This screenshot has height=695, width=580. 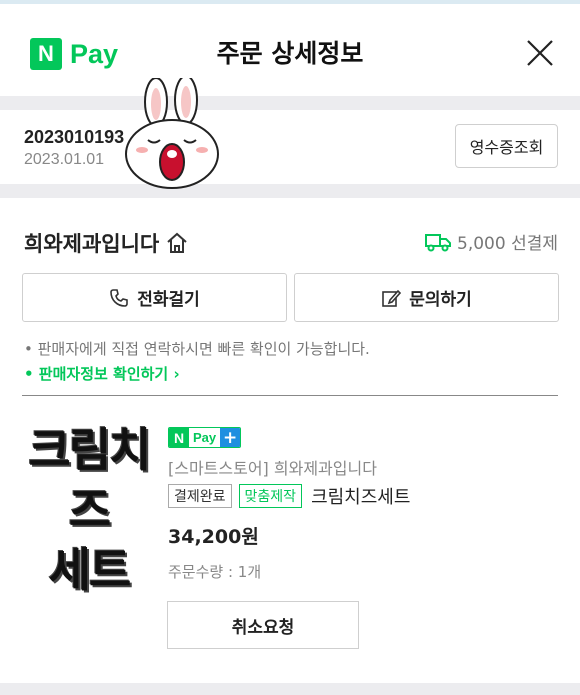 I want to click on status-badge: 결제완료, so click(x=200, y=496).